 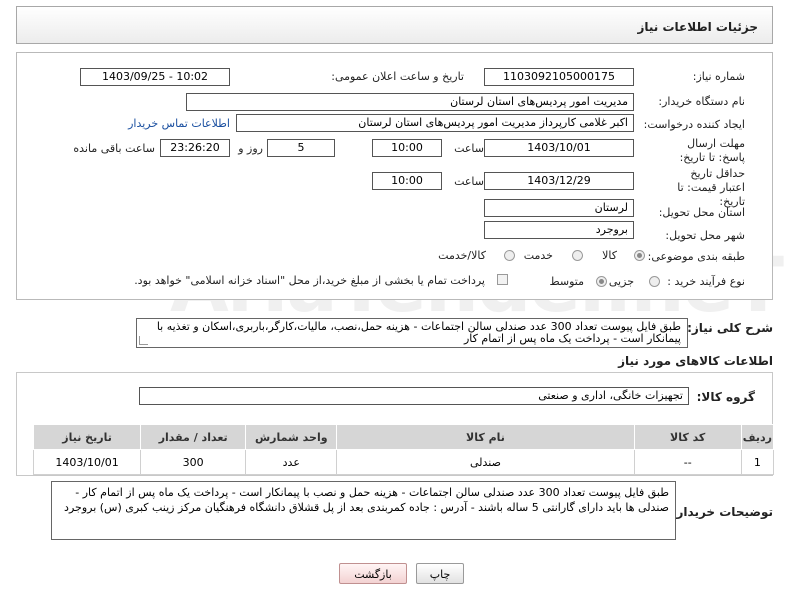 I want to click on process-radio-medium, so click(x=601, y=281).